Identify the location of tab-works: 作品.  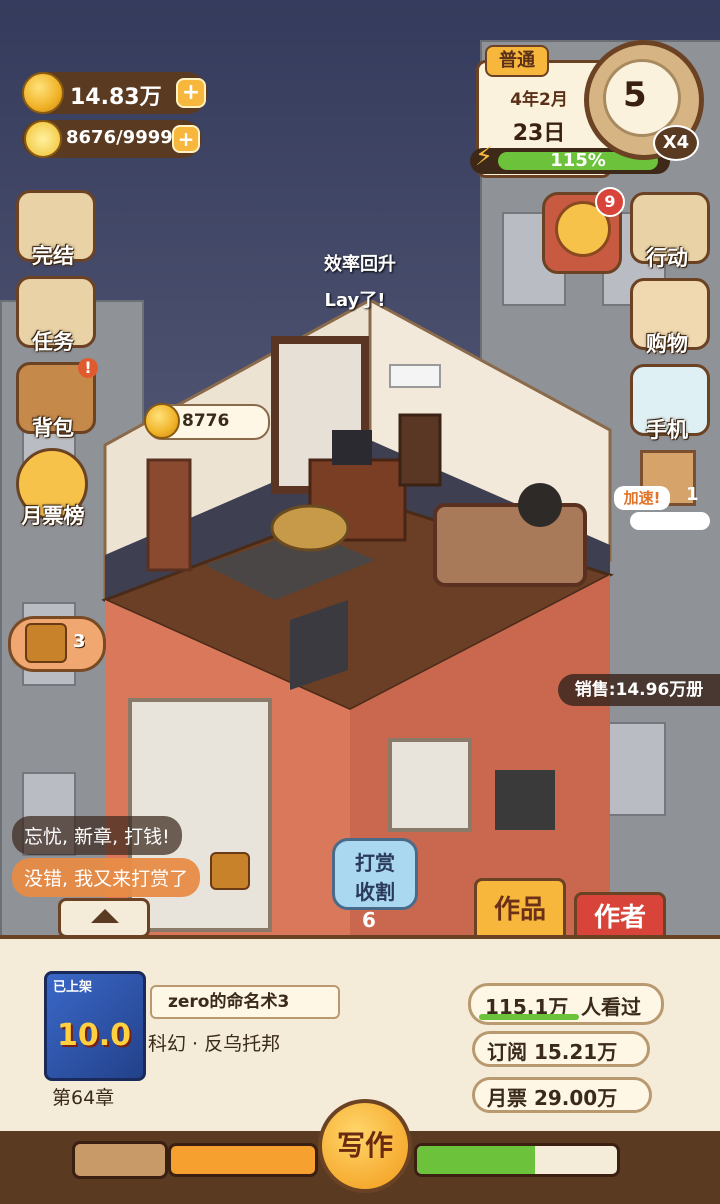
(520, 910).